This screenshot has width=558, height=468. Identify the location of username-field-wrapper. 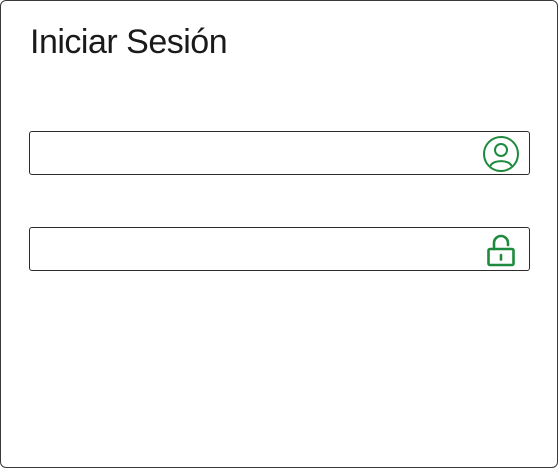
(279, 153).